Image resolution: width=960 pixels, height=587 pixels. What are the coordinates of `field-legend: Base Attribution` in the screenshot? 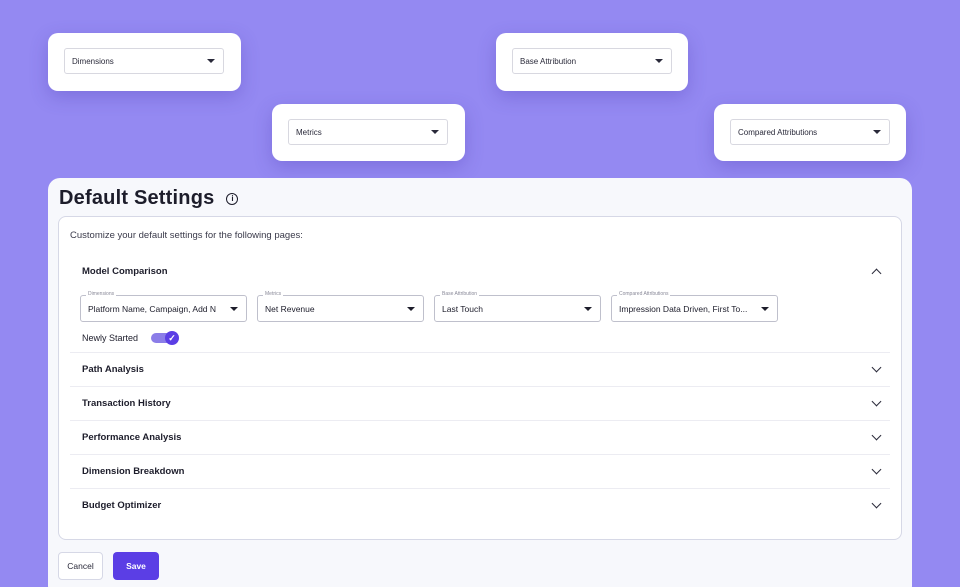 It's located at (460, 294).